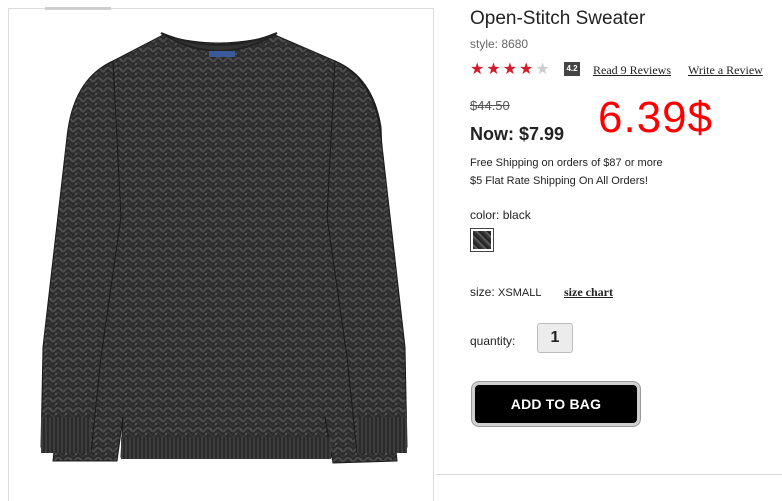 The width and height of the screenshot is (782, 501). Describe the element at coordinates (484, 44) in the screenshot. I see `style-label: style:` at that location.